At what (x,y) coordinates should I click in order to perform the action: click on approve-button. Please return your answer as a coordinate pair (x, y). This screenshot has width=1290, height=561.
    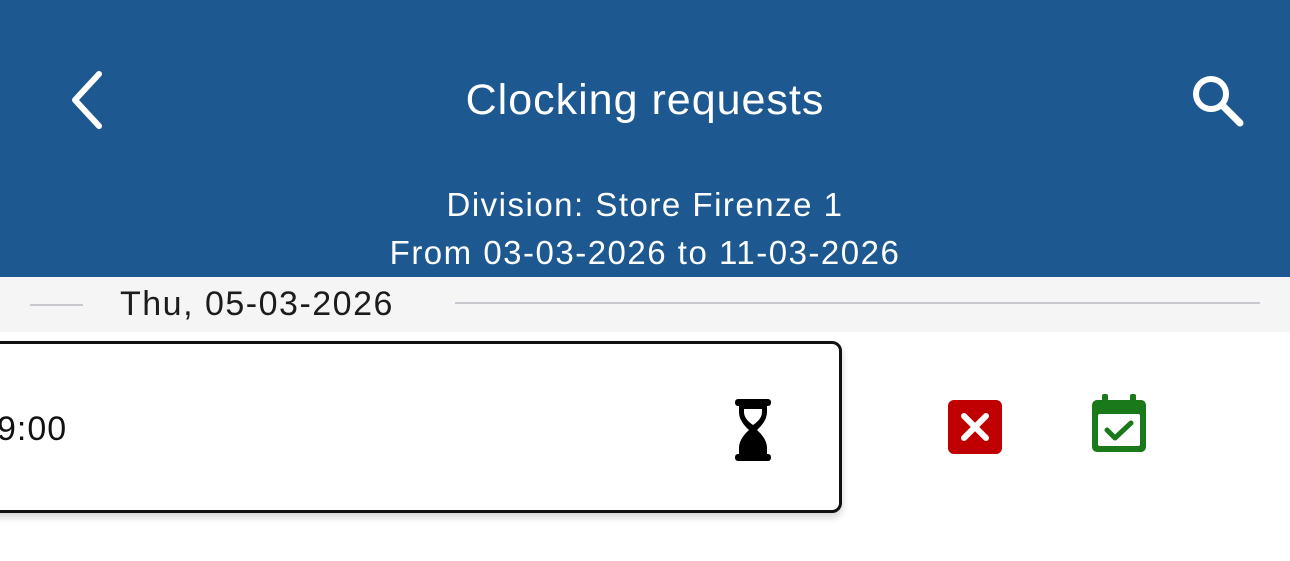
    Looking at the image, I should click on (1119, 424).